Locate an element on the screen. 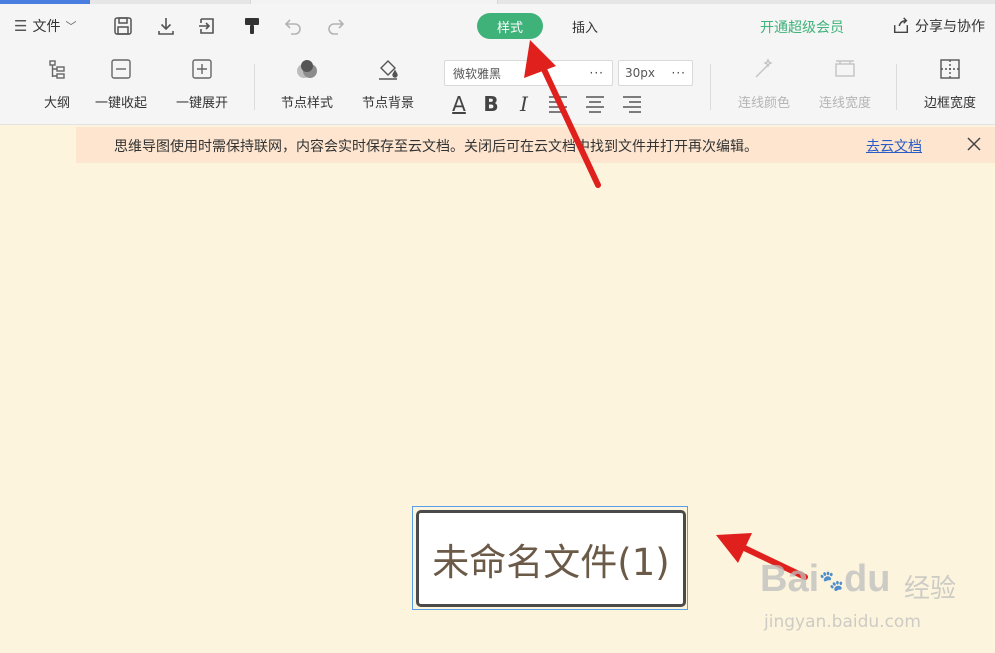  italic-button: I is located at coordinates (524, 104).